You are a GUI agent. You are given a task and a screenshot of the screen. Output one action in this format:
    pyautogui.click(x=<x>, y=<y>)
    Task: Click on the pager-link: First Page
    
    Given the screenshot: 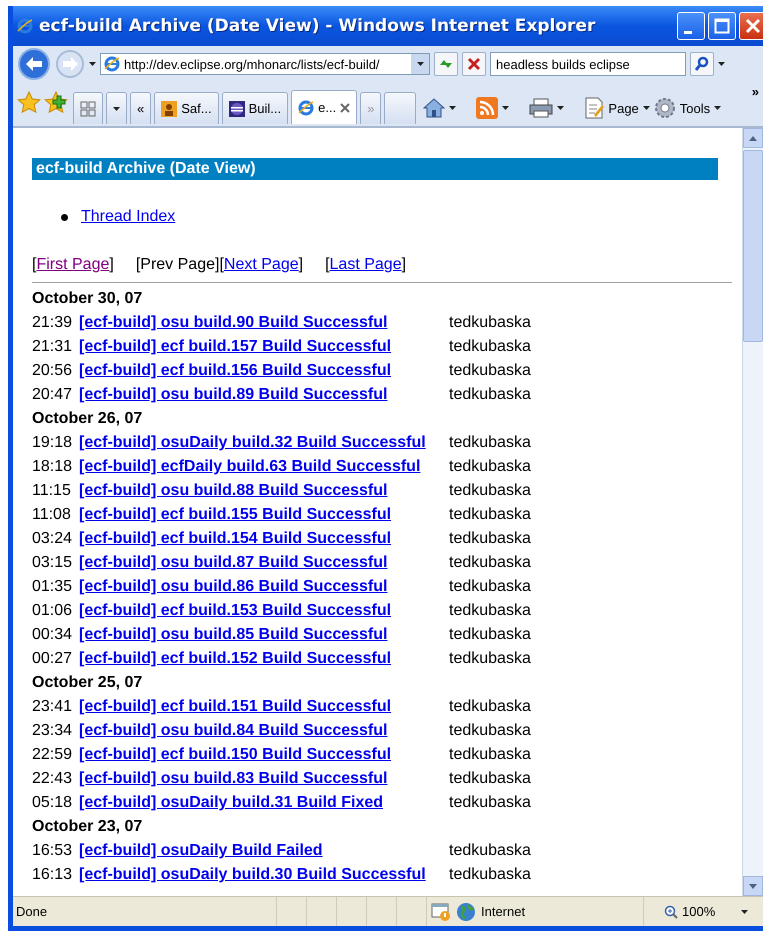 What is the action you would take?
    pyautogui.click(x=73, y=265)
    